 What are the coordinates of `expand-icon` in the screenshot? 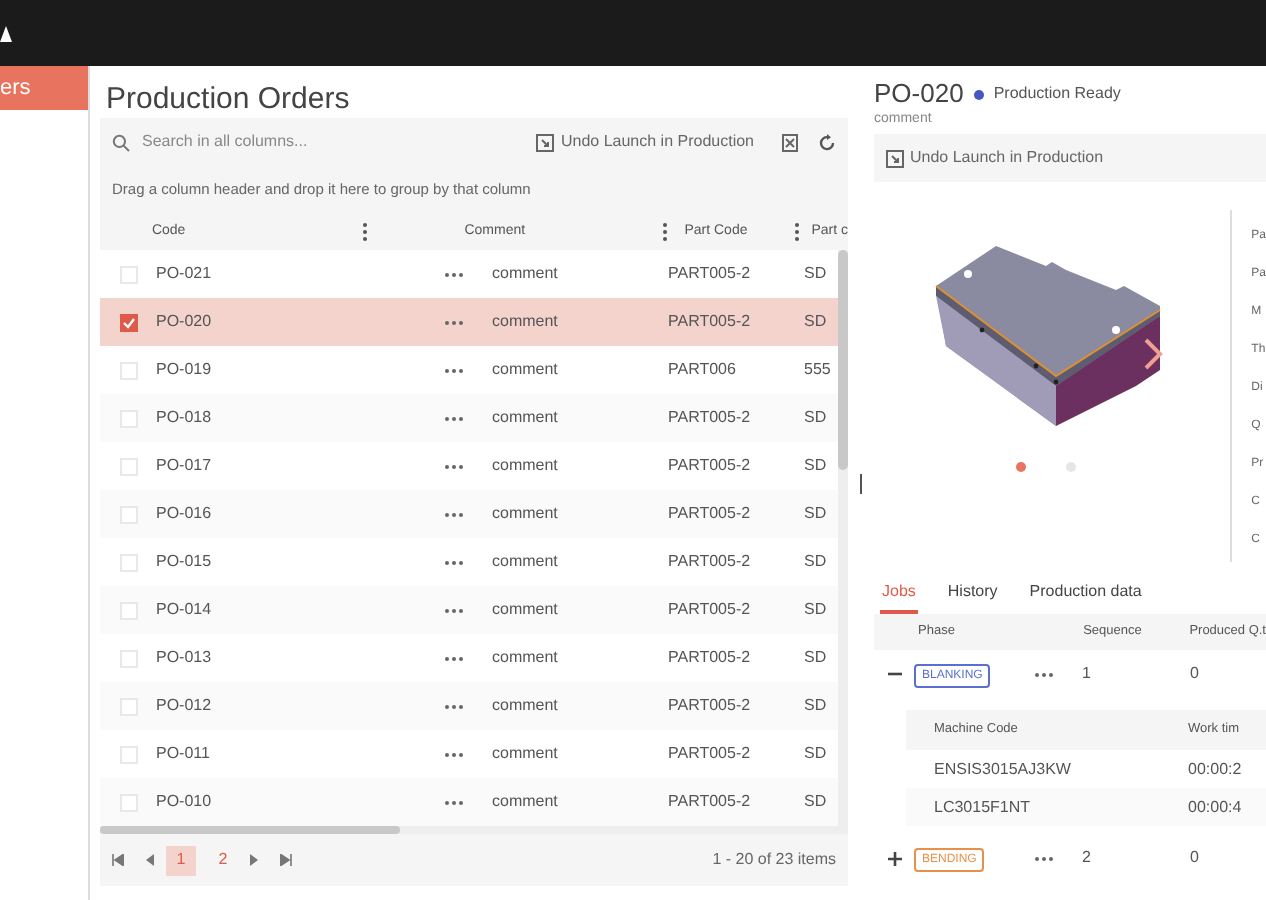 It's located at (894, 858).